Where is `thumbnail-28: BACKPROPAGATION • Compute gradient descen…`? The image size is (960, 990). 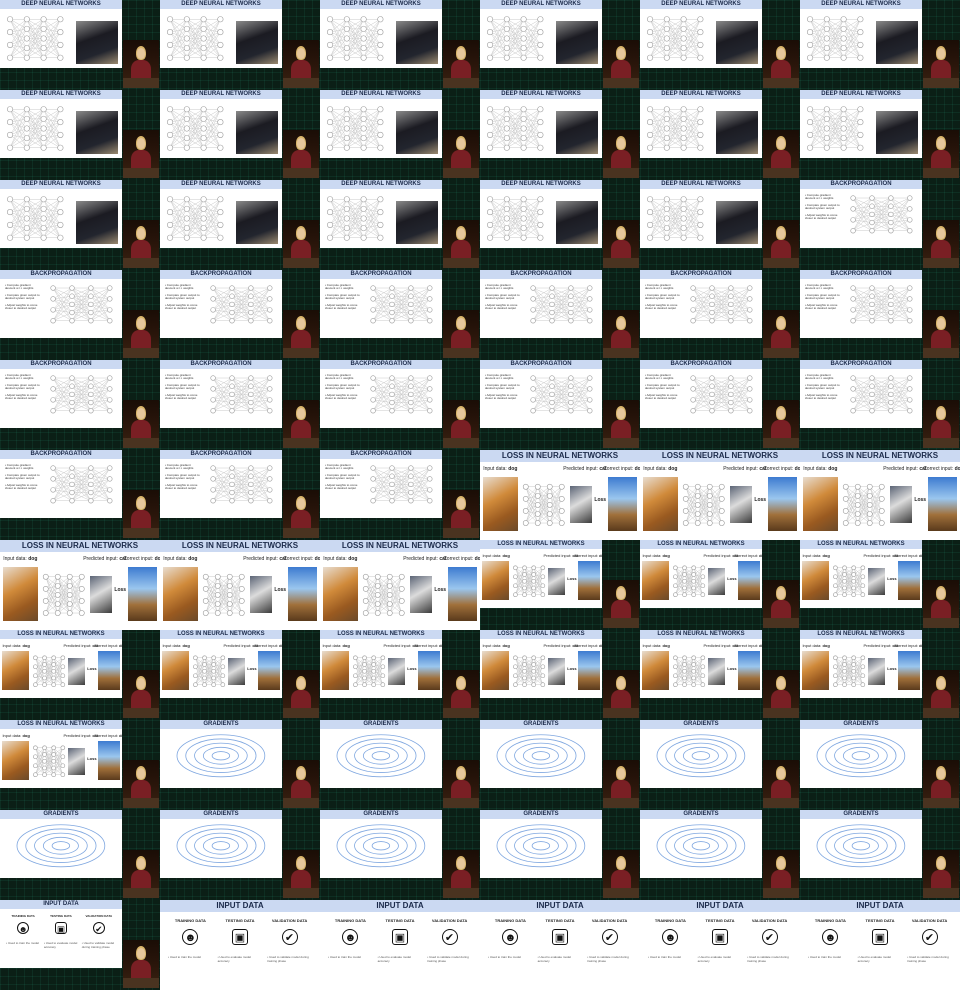 thumbnail-28: BACKPROPAGATION • Compute gradient descen… is located at coordinates (560, 405).